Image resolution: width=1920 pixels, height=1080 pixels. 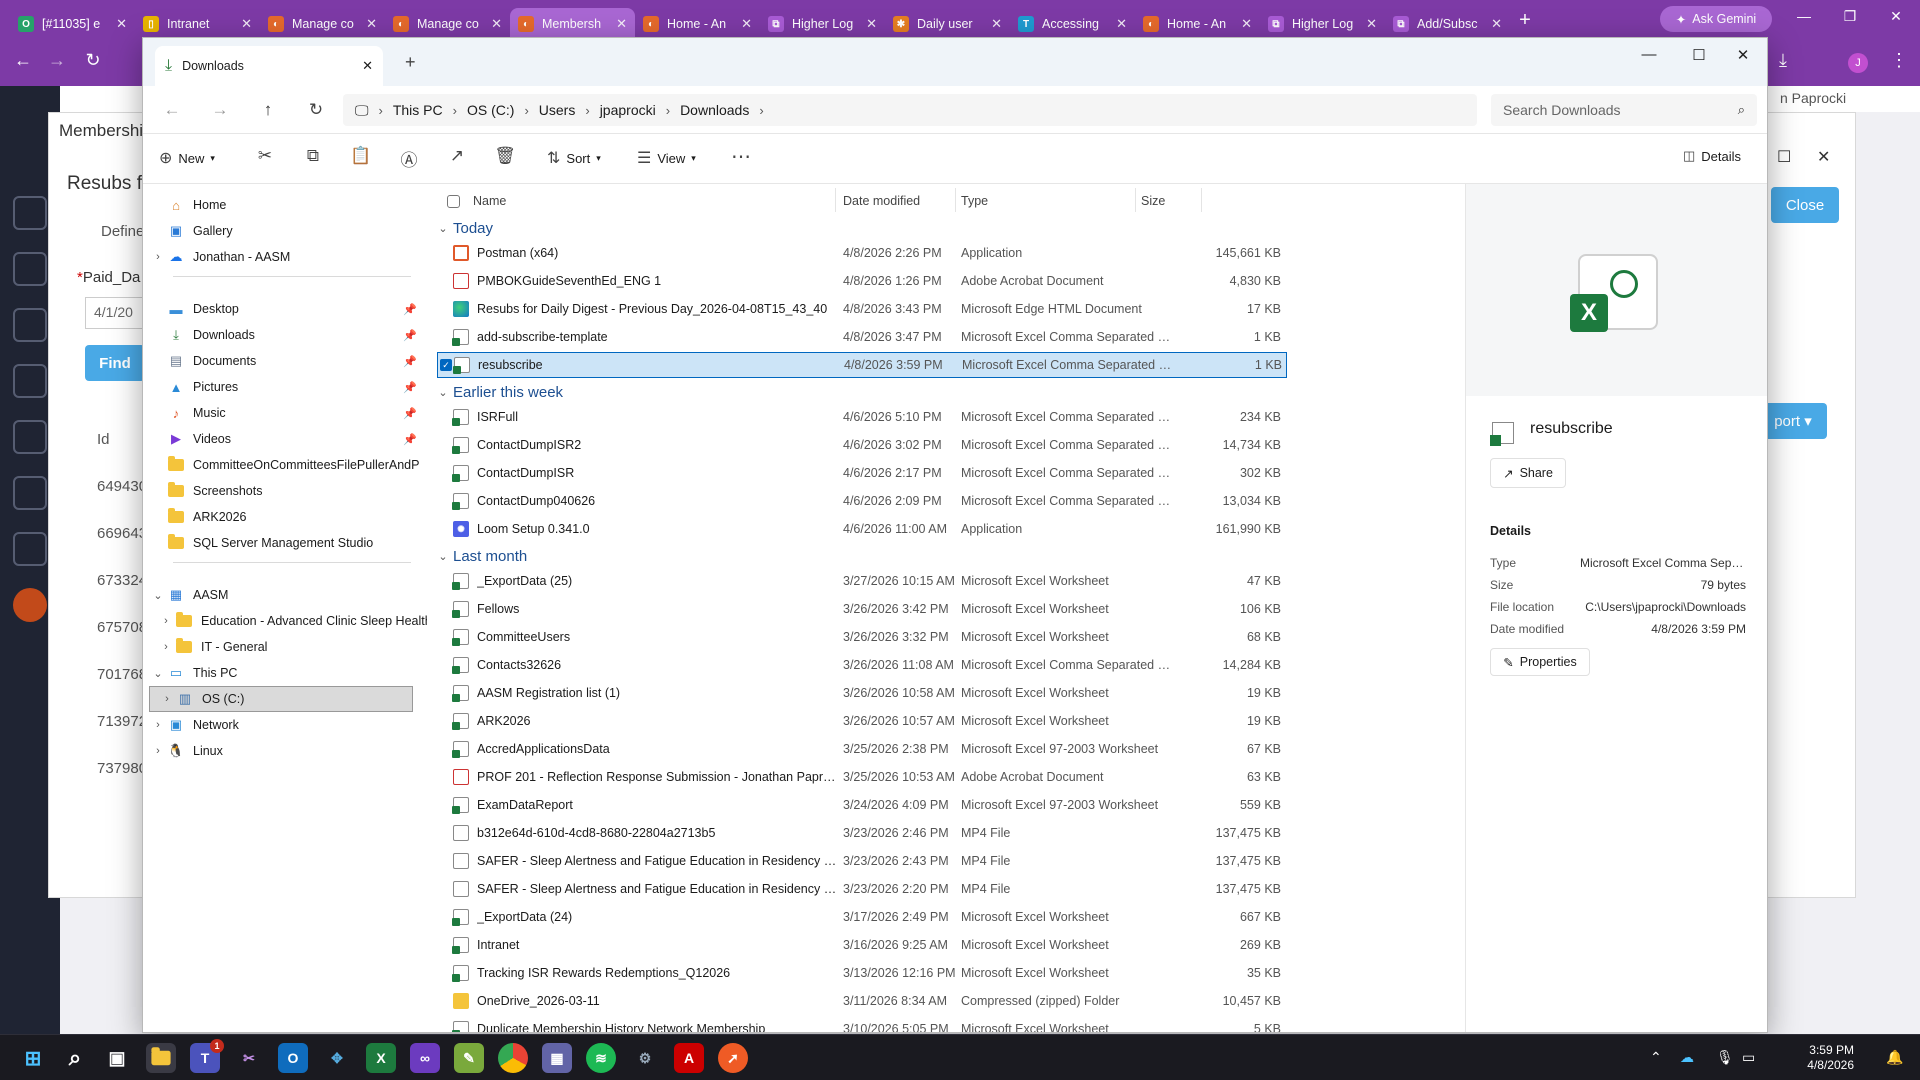 I want to click on web-table-row: 713972, so click(x=122, y=721).